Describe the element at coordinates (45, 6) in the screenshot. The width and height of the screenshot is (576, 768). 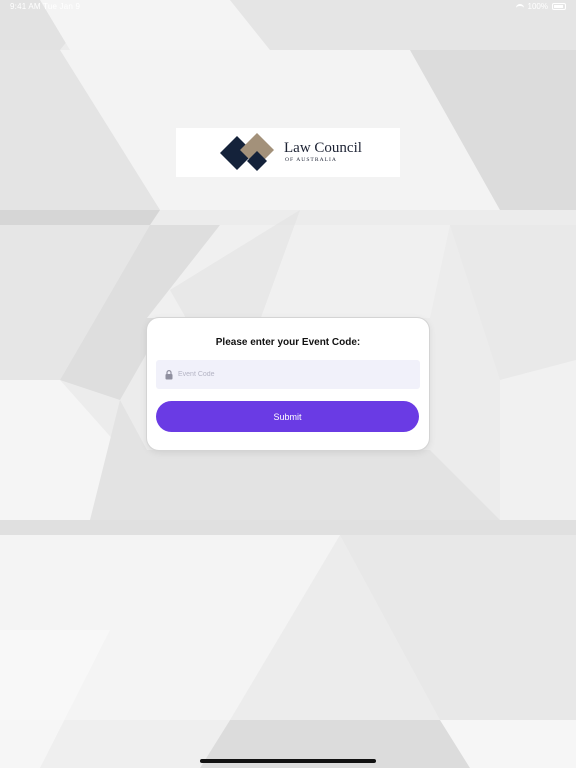
I see `status-time: 9:41 AM Tue Jan 9` at that location.